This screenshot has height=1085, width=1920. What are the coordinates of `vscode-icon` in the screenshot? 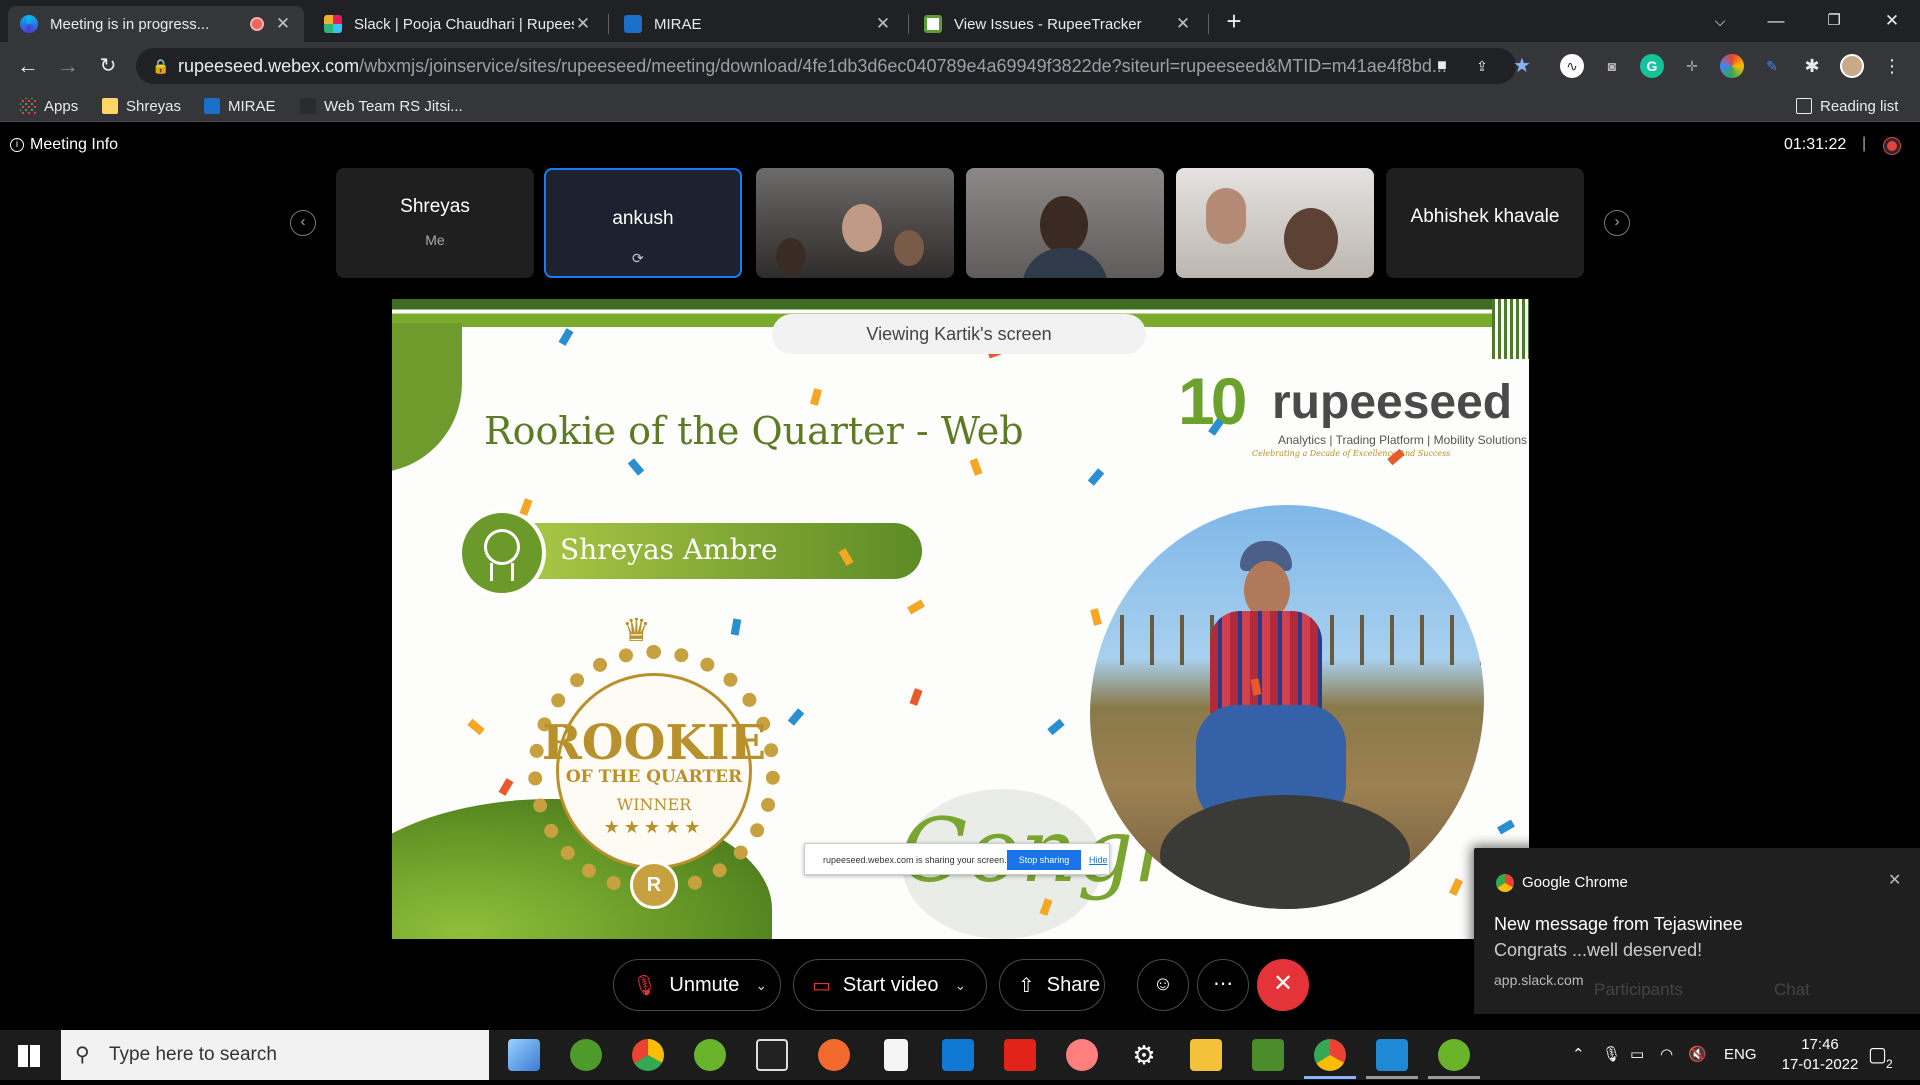 It's located at (1392, 1055).